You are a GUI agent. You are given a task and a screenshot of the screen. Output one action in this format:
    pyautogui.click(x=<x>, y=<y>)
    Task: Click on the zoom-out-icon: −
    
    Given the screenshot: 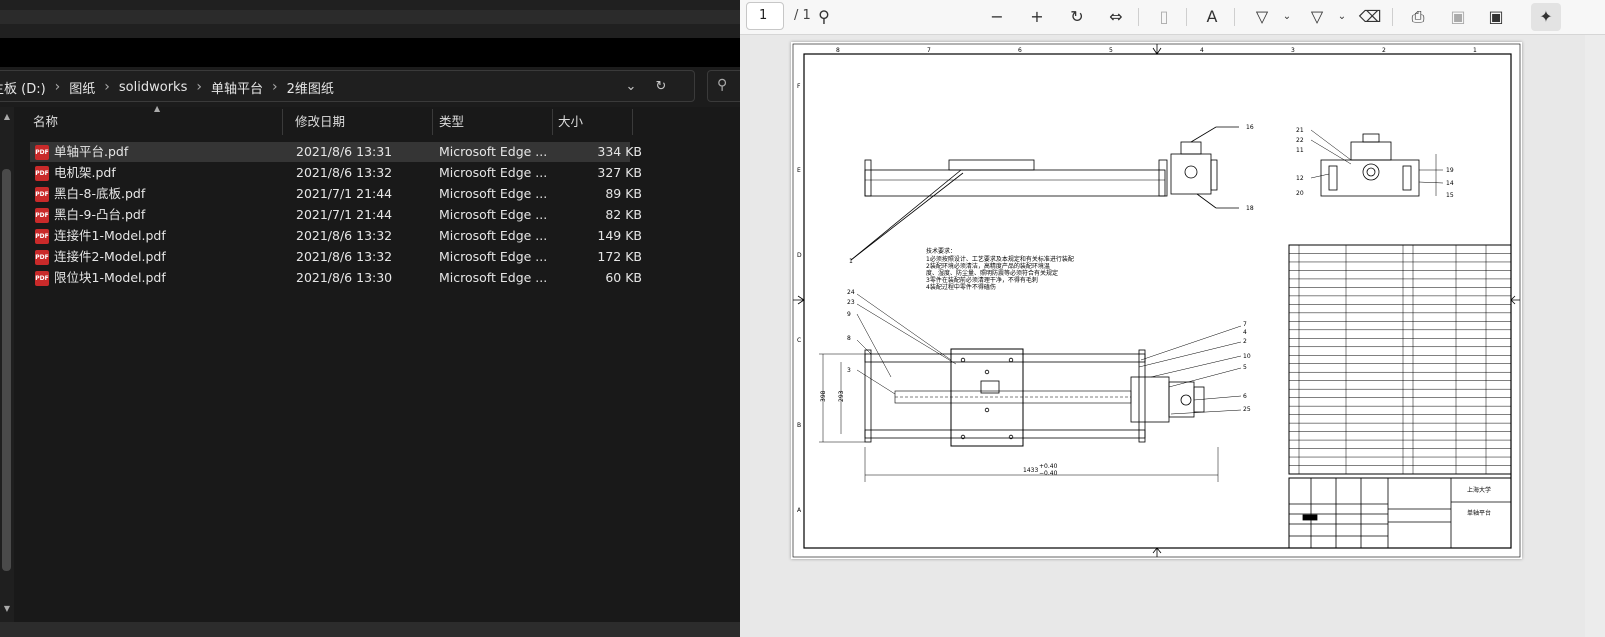 What is the action you would take?
    pyautogui.click(x=997, y=17)
    